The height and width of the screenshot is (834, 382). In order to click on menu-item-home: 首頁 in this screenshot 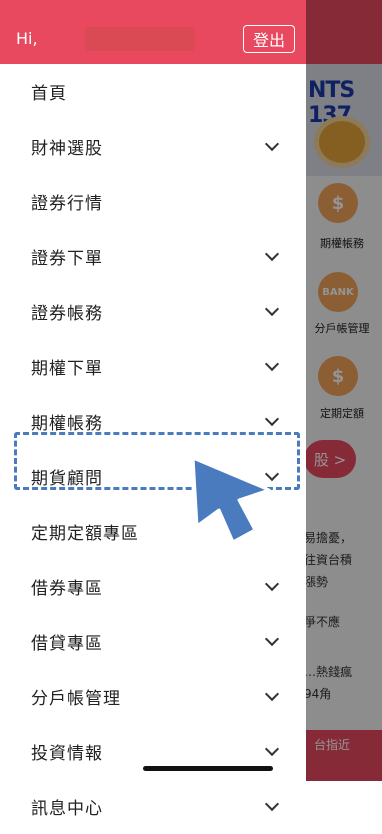, I will do `click(153, 91)`.